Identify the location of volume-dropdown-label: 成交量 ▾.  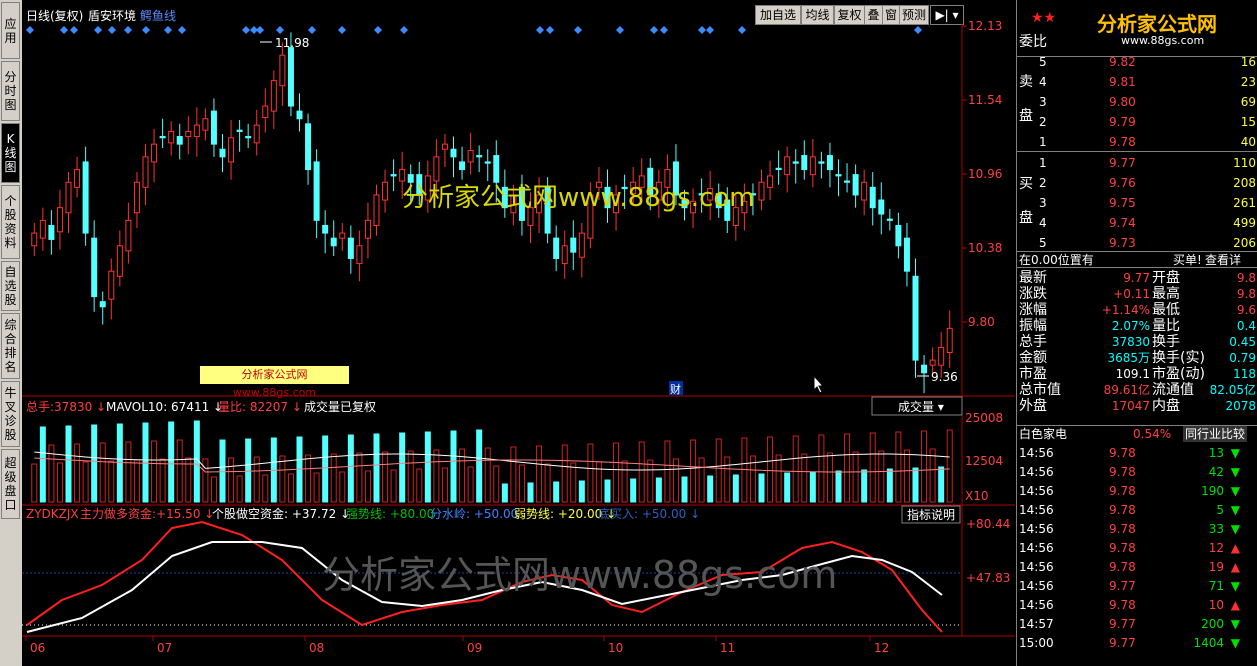
(921, 406).